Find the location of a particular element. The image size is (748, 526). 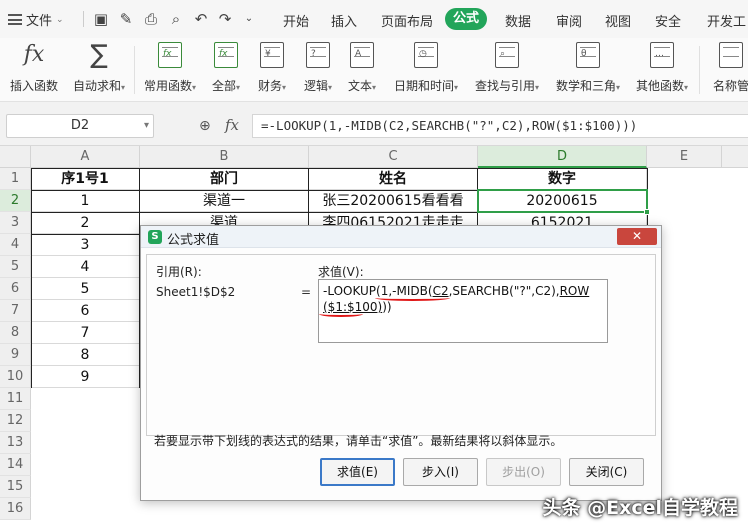

row-header: 9 is located at coordinates (15, 355).